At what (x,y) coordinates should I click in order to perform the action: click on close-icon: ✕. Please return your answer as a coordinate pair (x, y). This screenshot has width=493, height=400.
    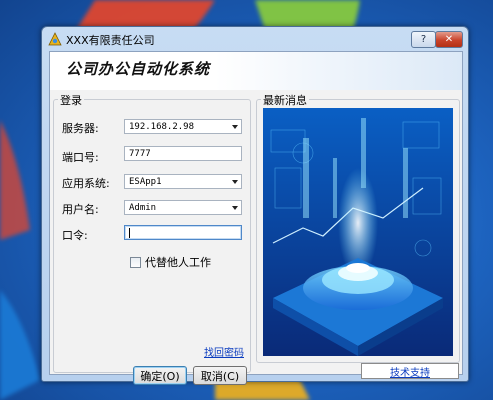
    Looking at the image, I should click on (449, 39).